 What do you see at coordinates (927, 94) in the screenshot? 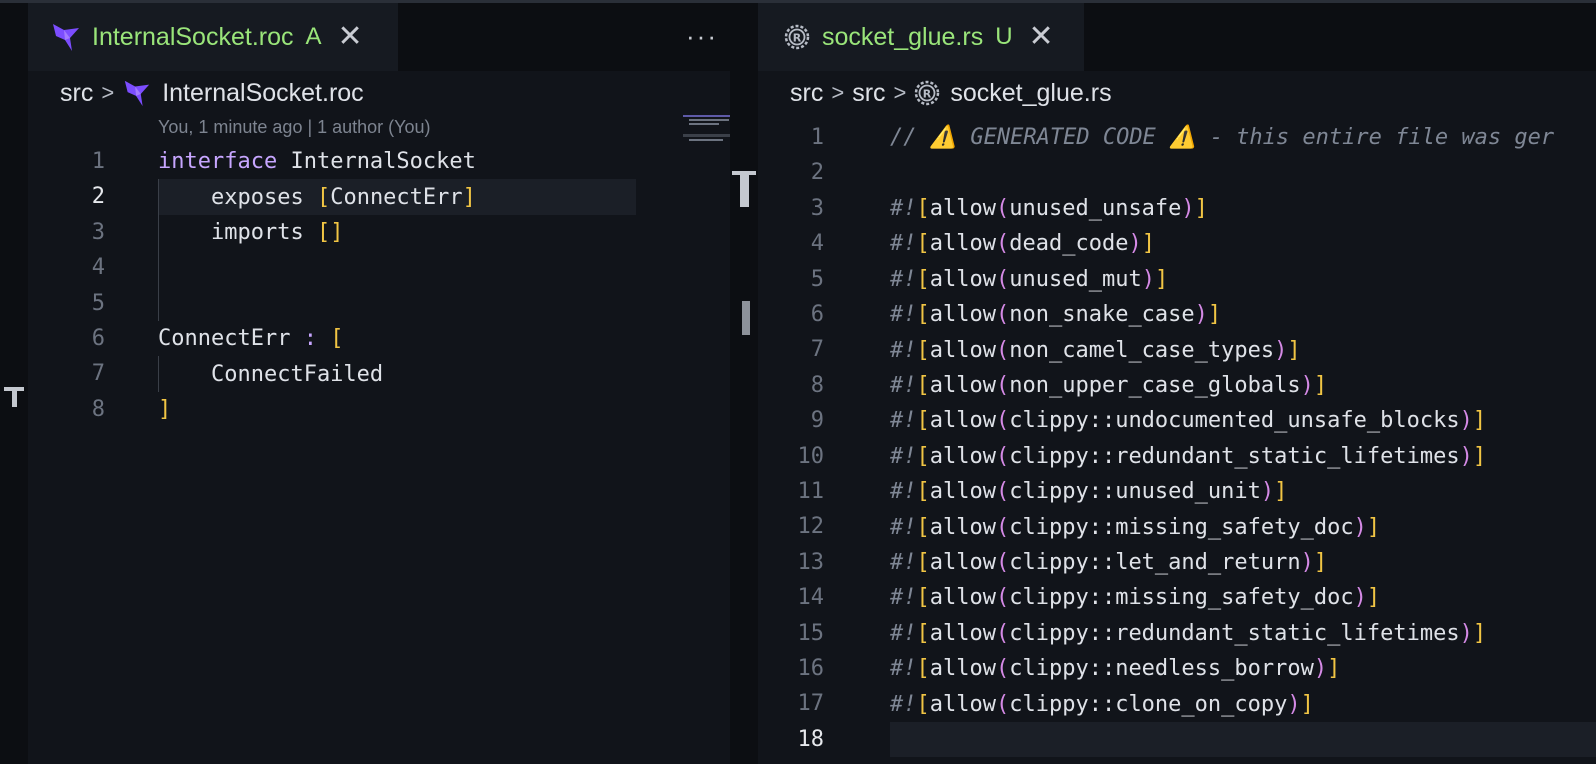
I see `svg-text: R` at bounding box center [927, 94].